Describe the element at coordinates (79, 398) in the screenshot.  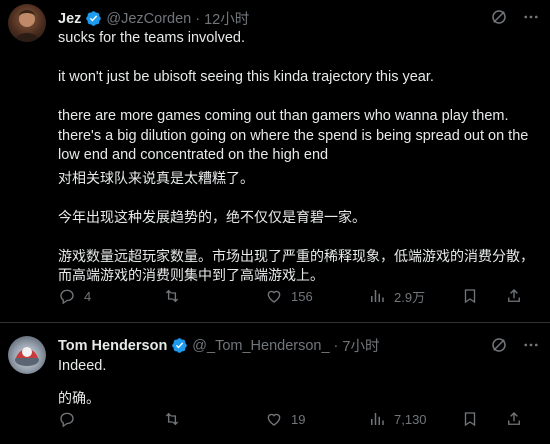
I see `translation-line: 的确。` at that location.